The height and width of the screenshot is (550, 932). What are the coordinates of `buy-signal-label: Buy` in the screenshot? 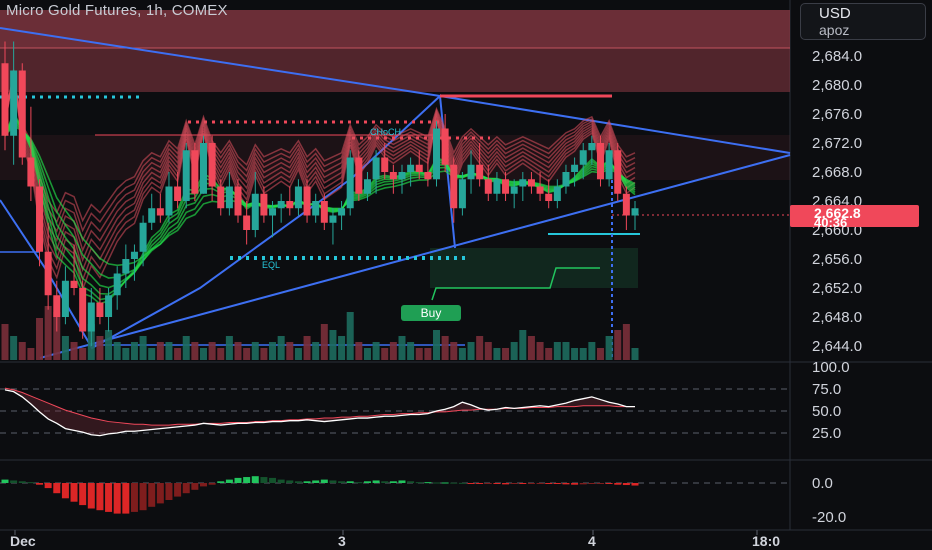 It's located at (431, 313).